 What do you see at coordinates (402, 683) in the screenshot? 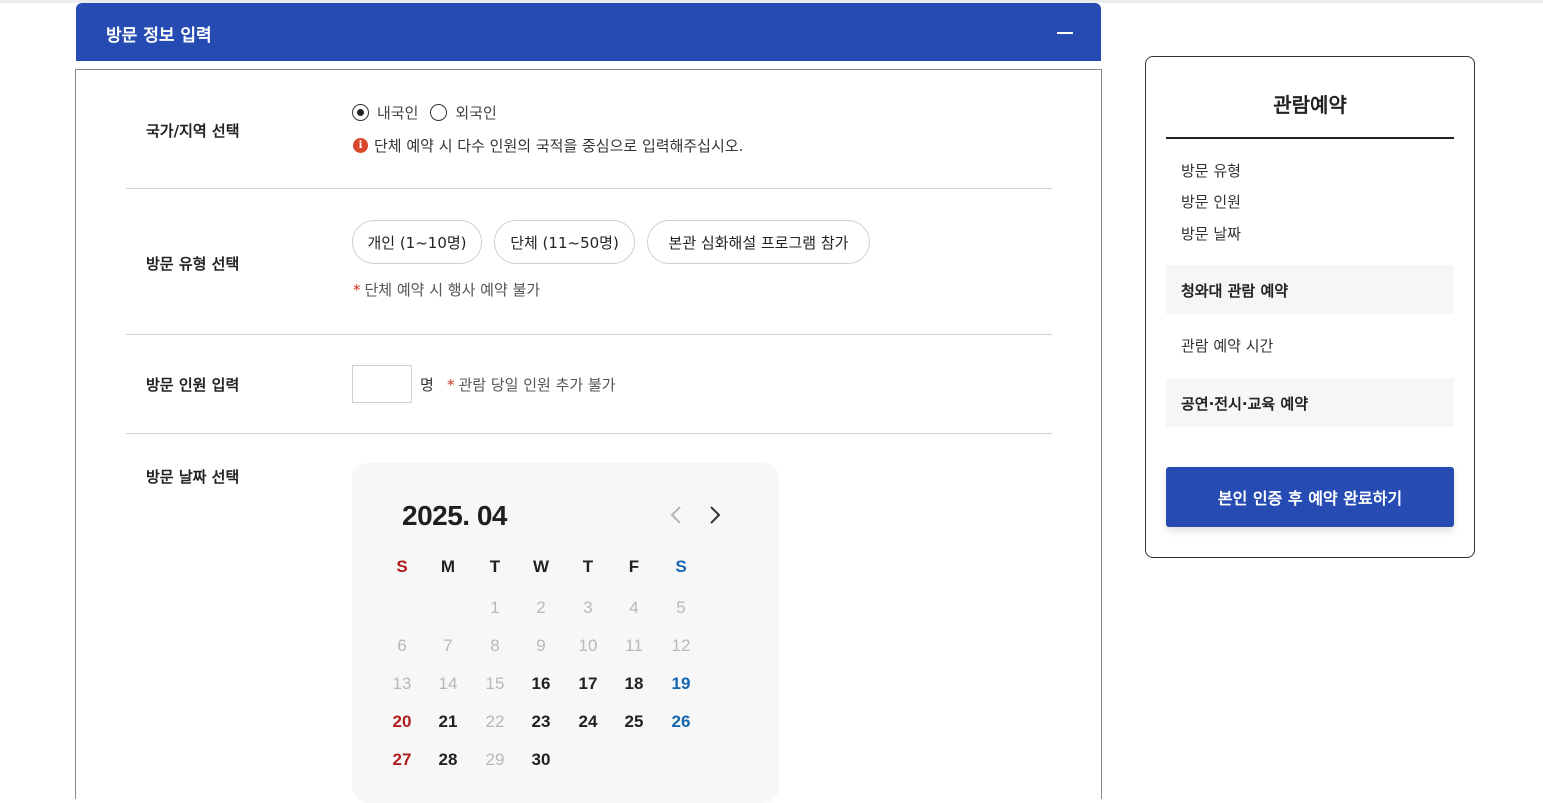
I see `calendar-day: 13` at bounding box center [402, 683].